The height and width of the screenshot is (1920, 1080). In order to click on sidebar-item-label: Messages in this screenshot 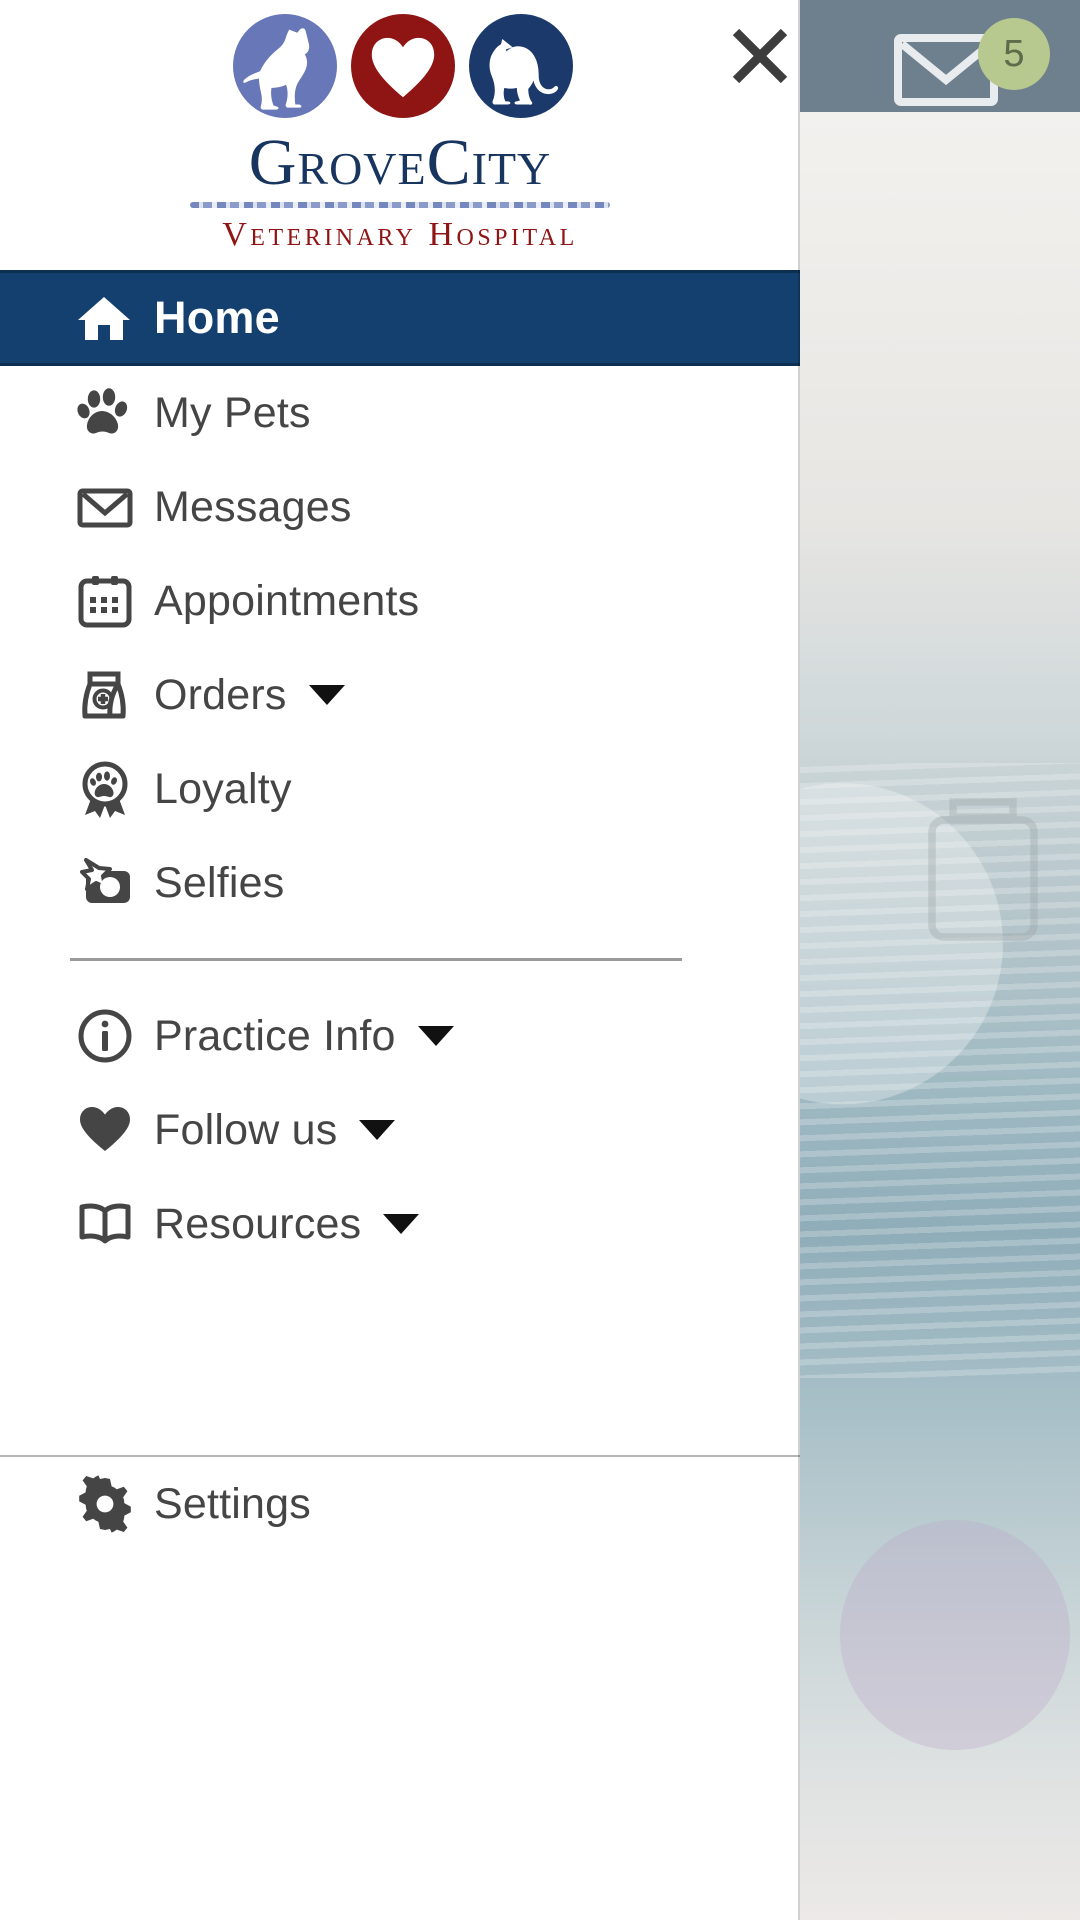, I will do `click(253, 506)`.